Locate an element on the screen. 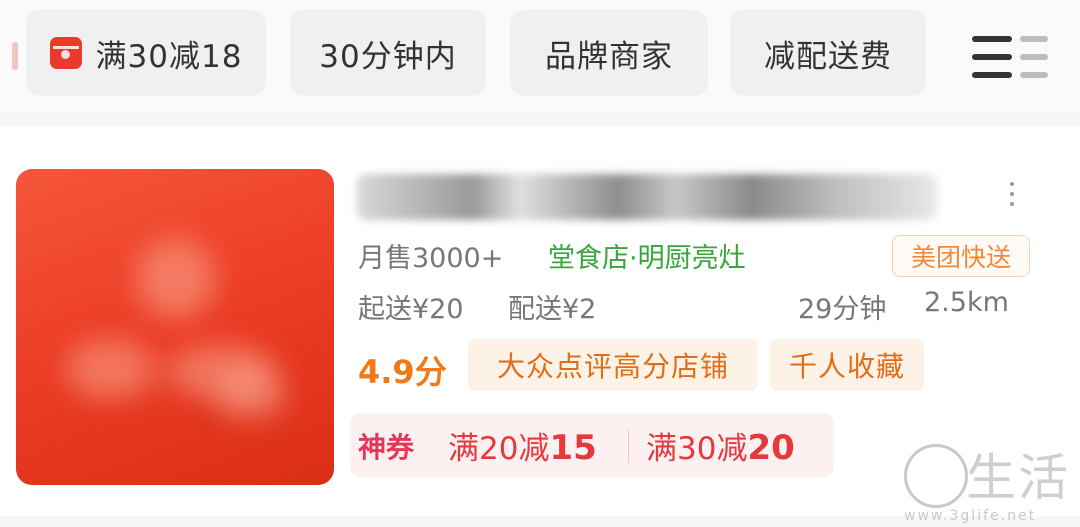  filter-chip-brand: 品牌商家 is located at coordinates (609, 53).